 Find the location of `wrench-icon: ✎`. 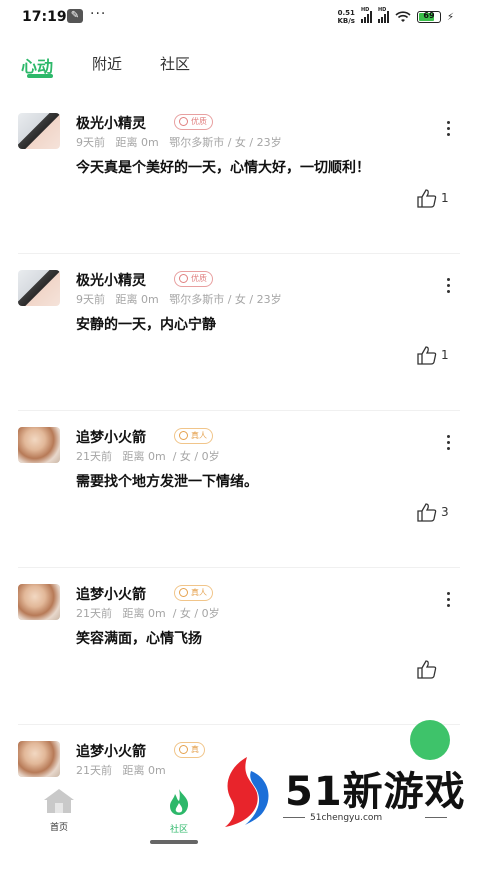

wrench-icon: ✎ is located at coordinates (75, 16).